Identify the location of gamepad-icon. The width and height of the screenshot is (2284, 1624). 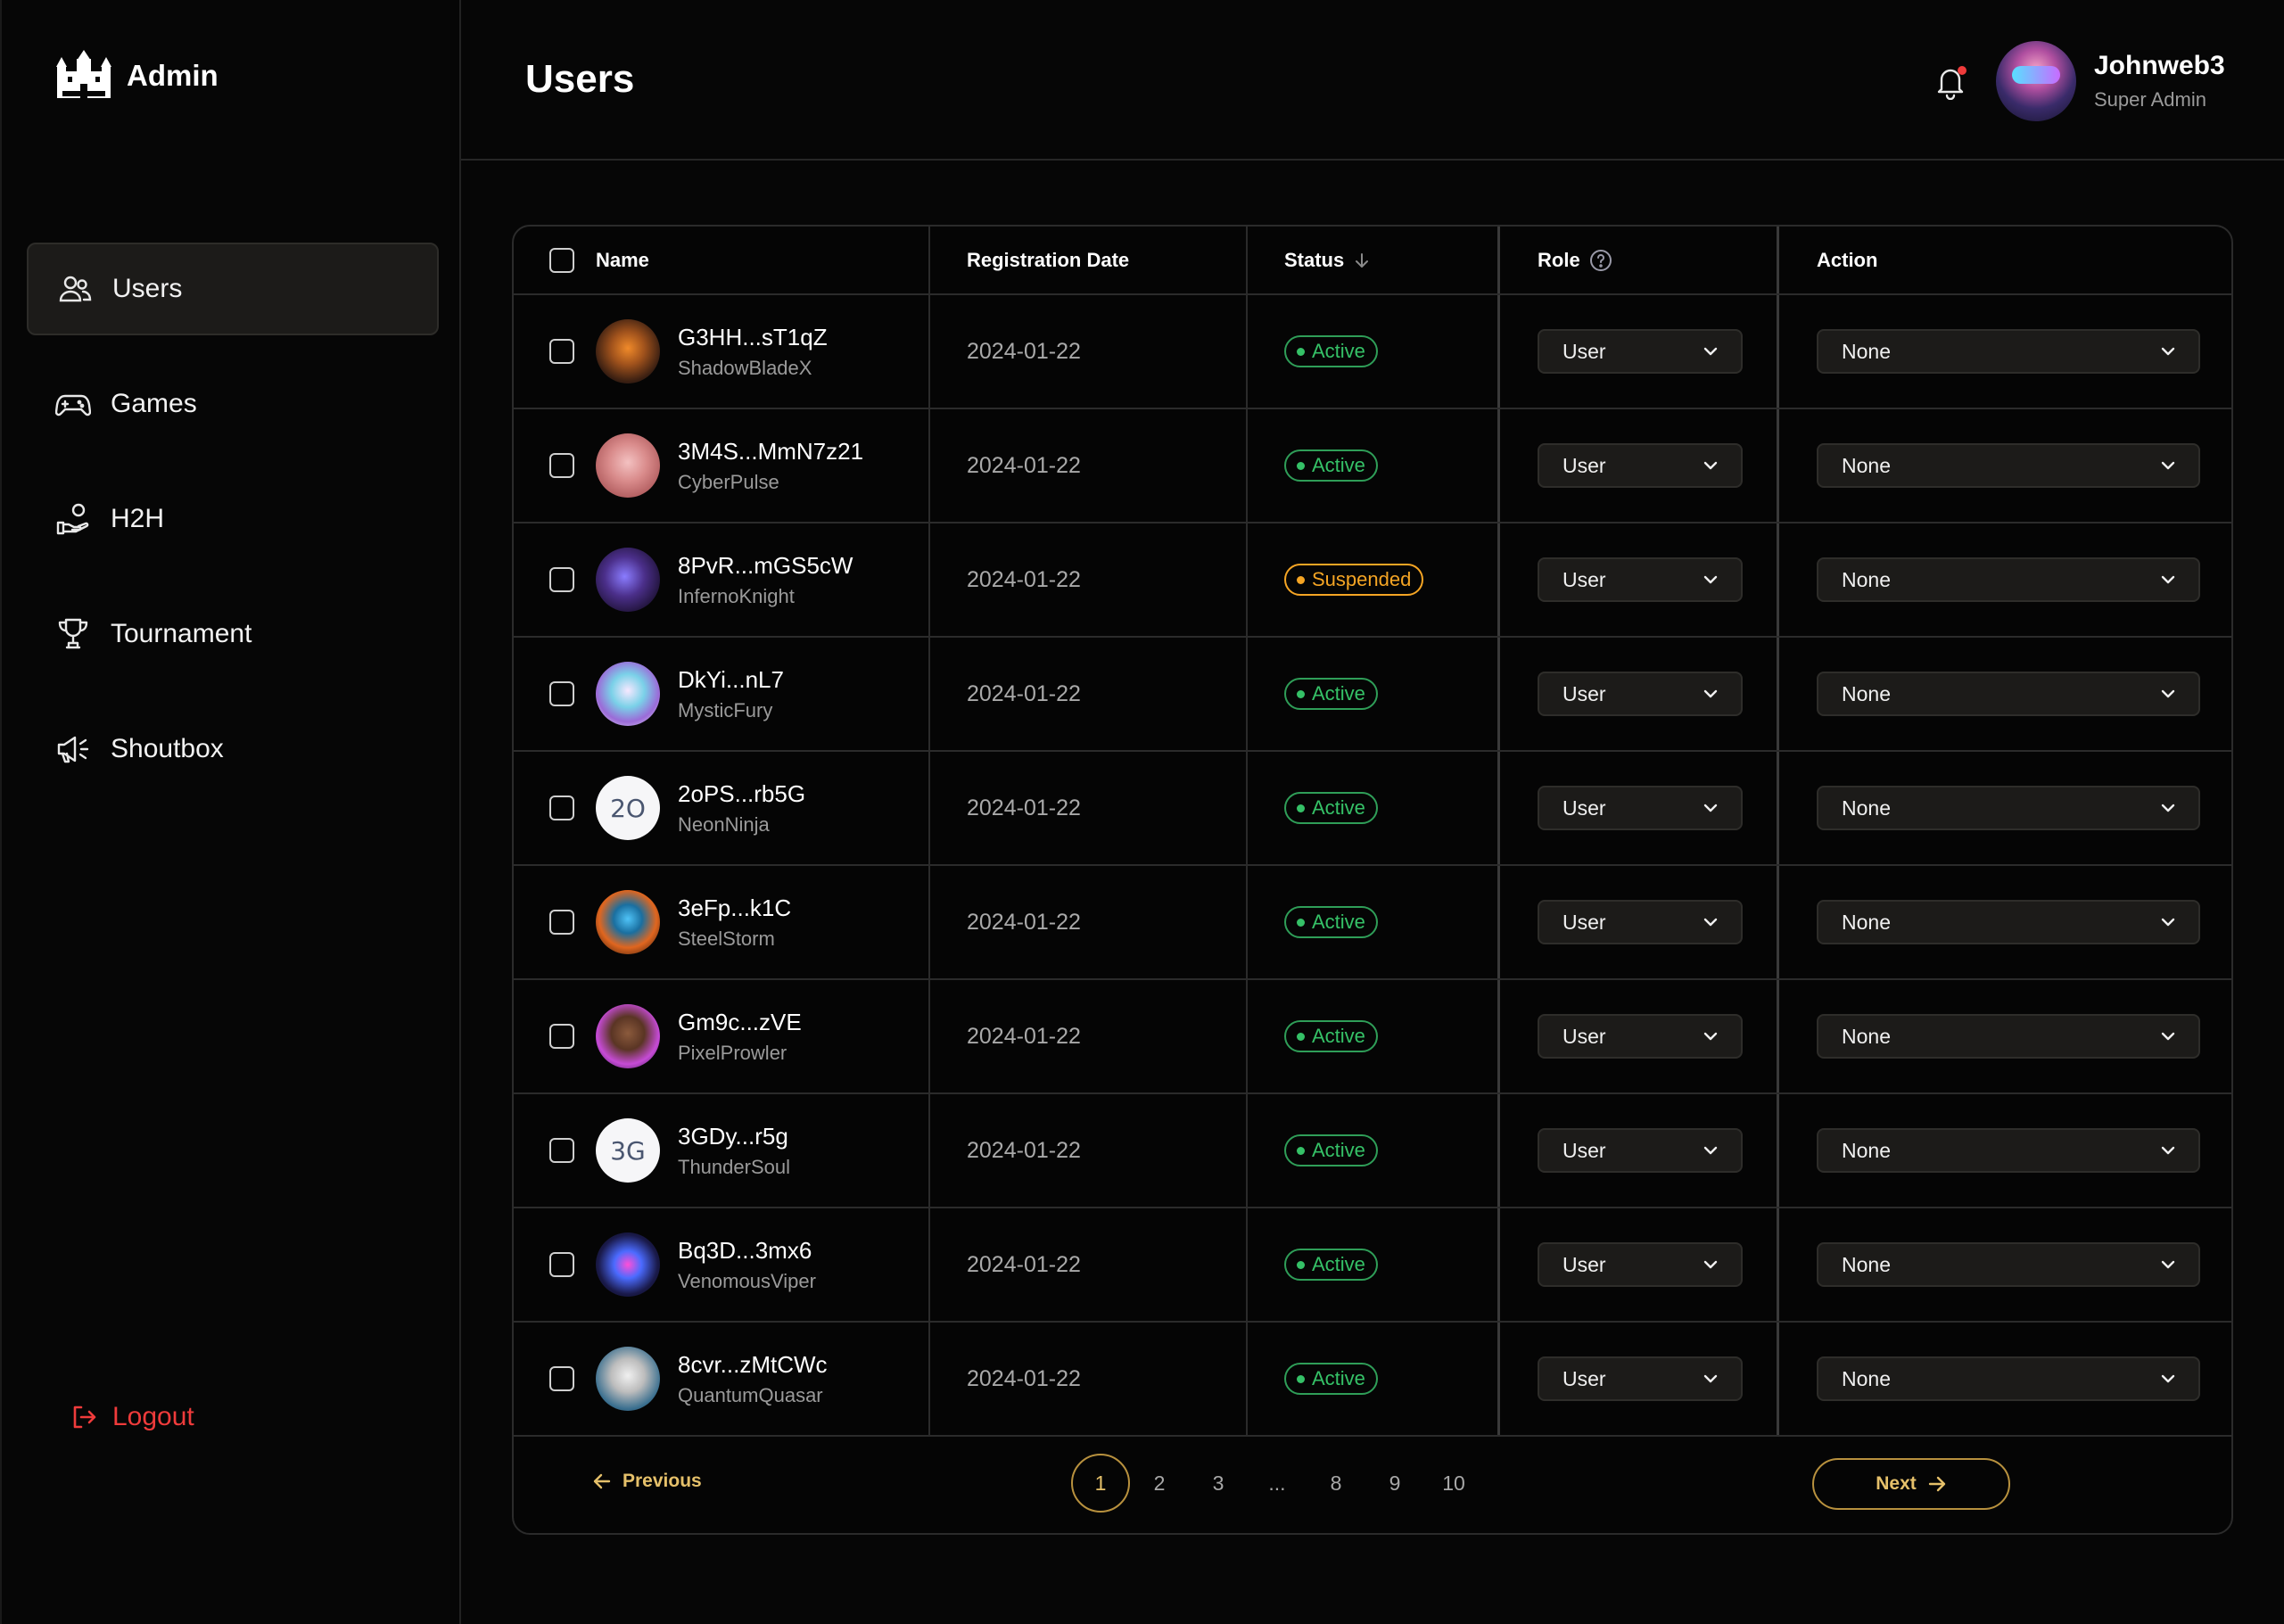
(73, 405).